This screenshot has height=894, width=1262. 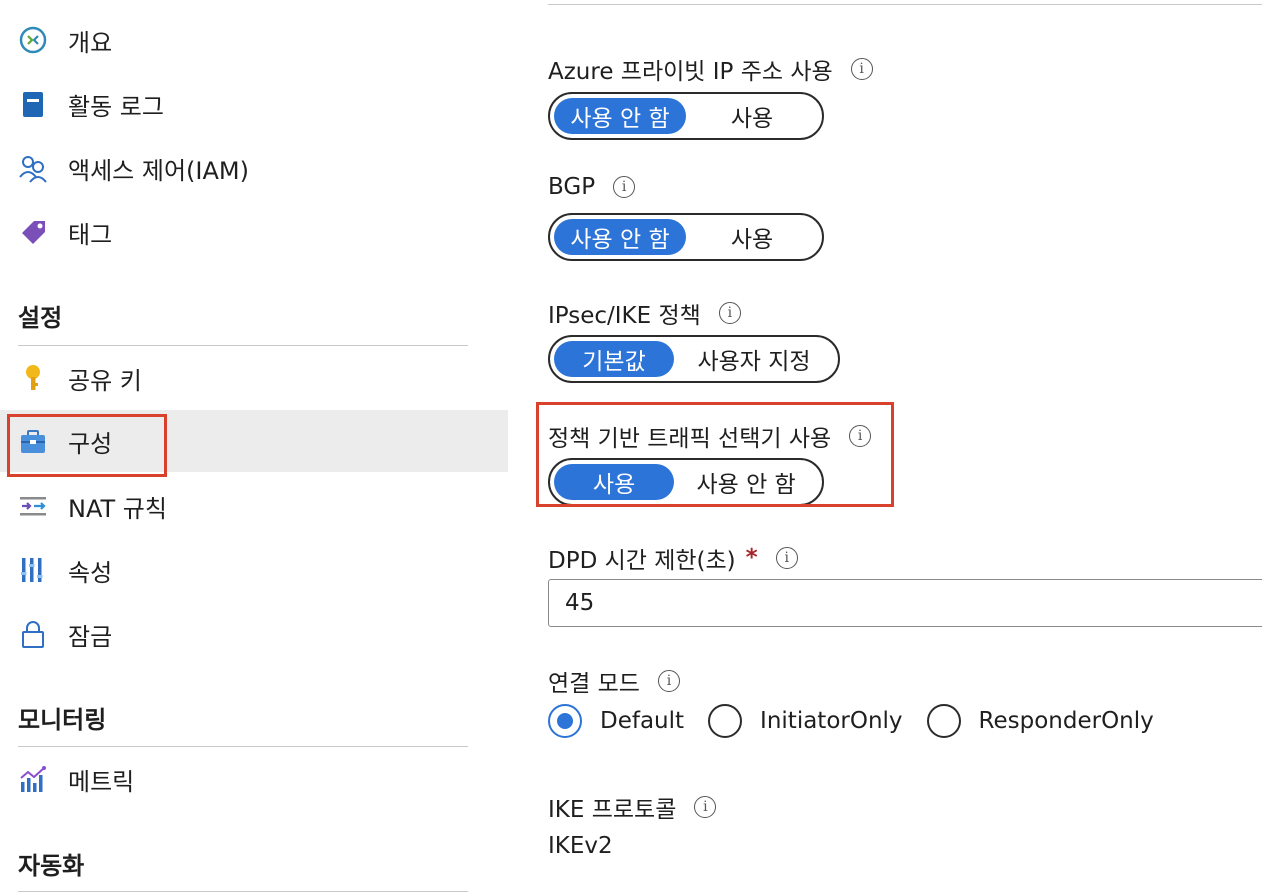 I want to click on sidebar-item-configuration: 구성, so click(x=254, y=441).